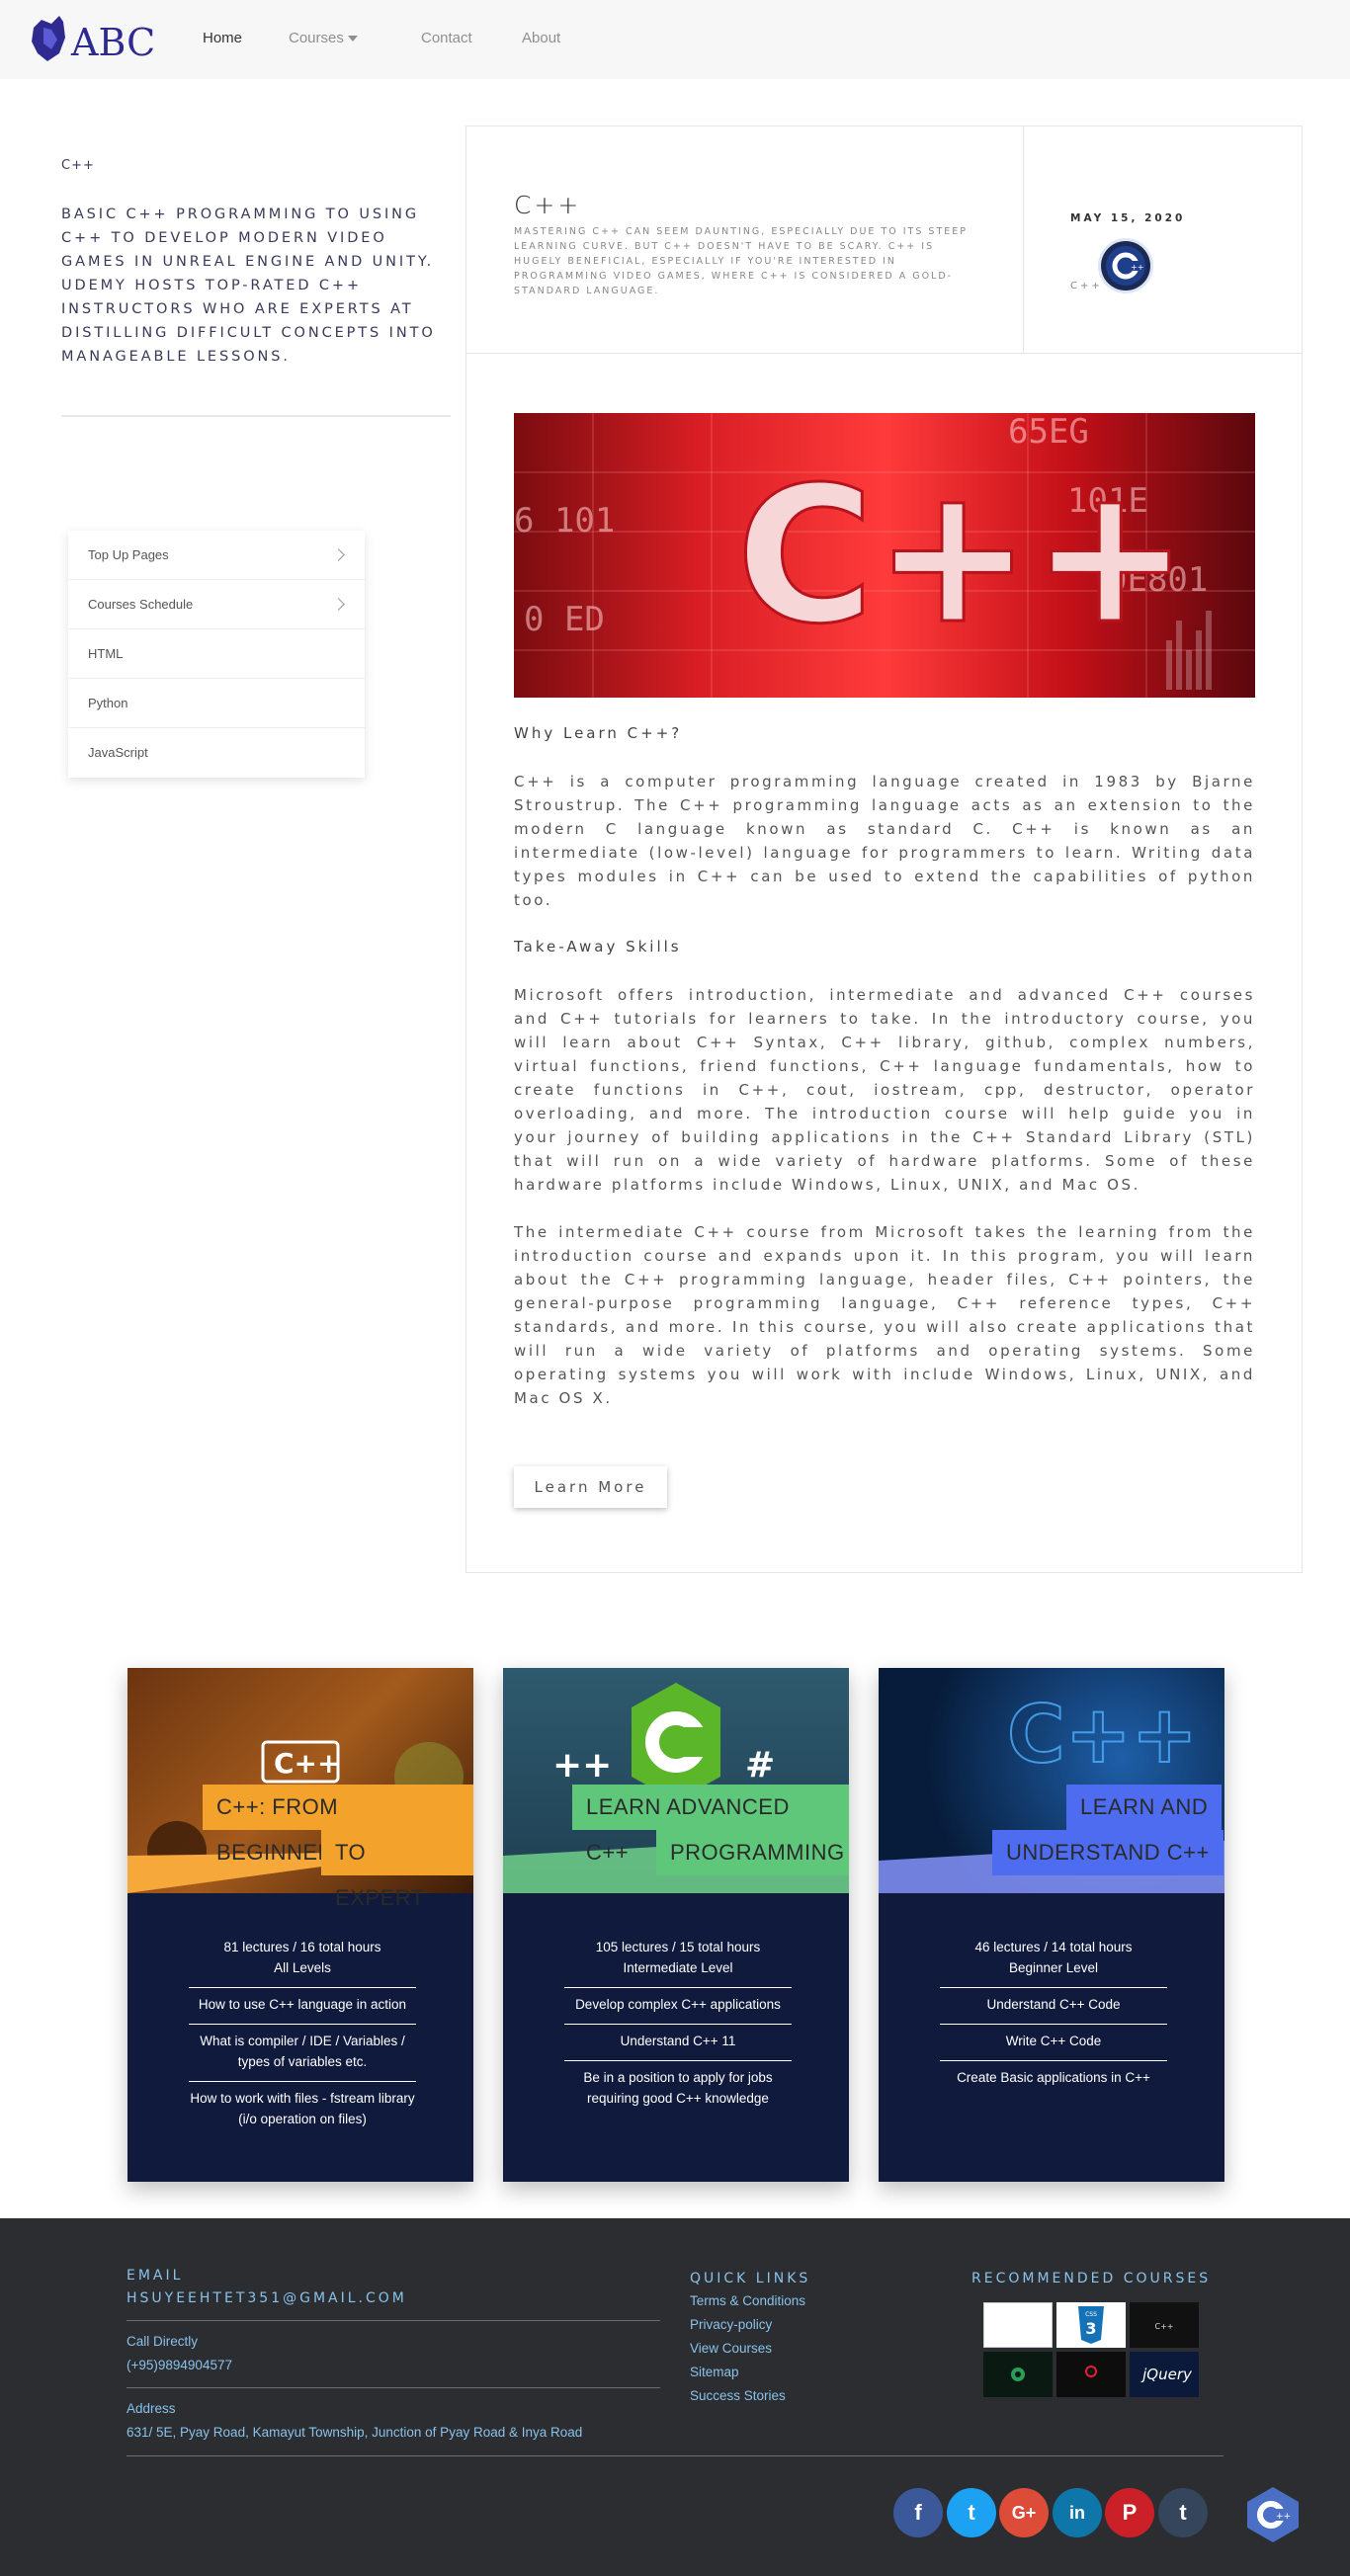  Describe the element at coordinates (141, 604) in the screenshot. I see `sidebar-item-label: Courses Schedule` at that location.